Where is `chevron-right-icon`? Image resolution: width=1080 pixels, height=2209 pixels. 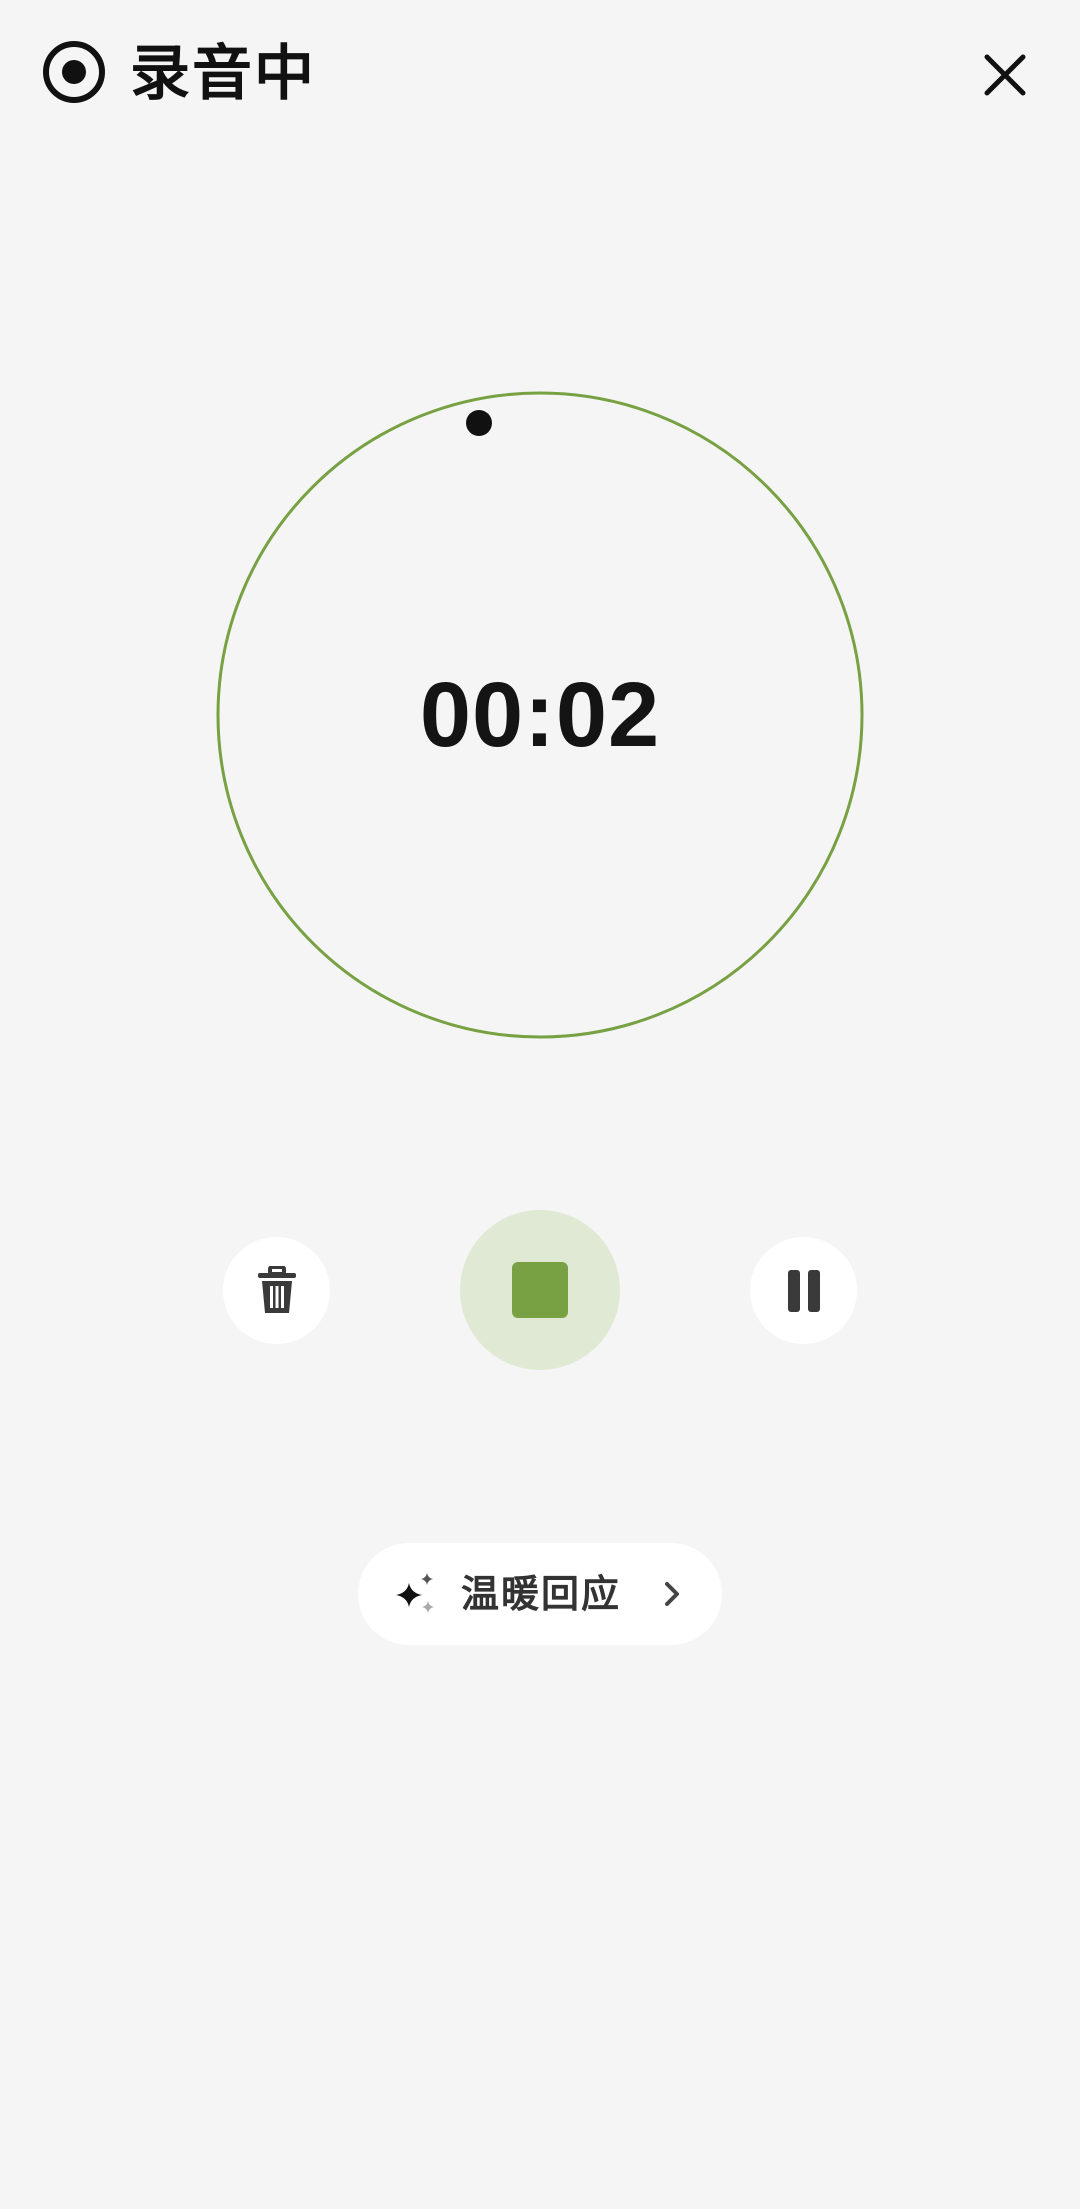 chevron-right-icon is located at coordinates (672, 1594).